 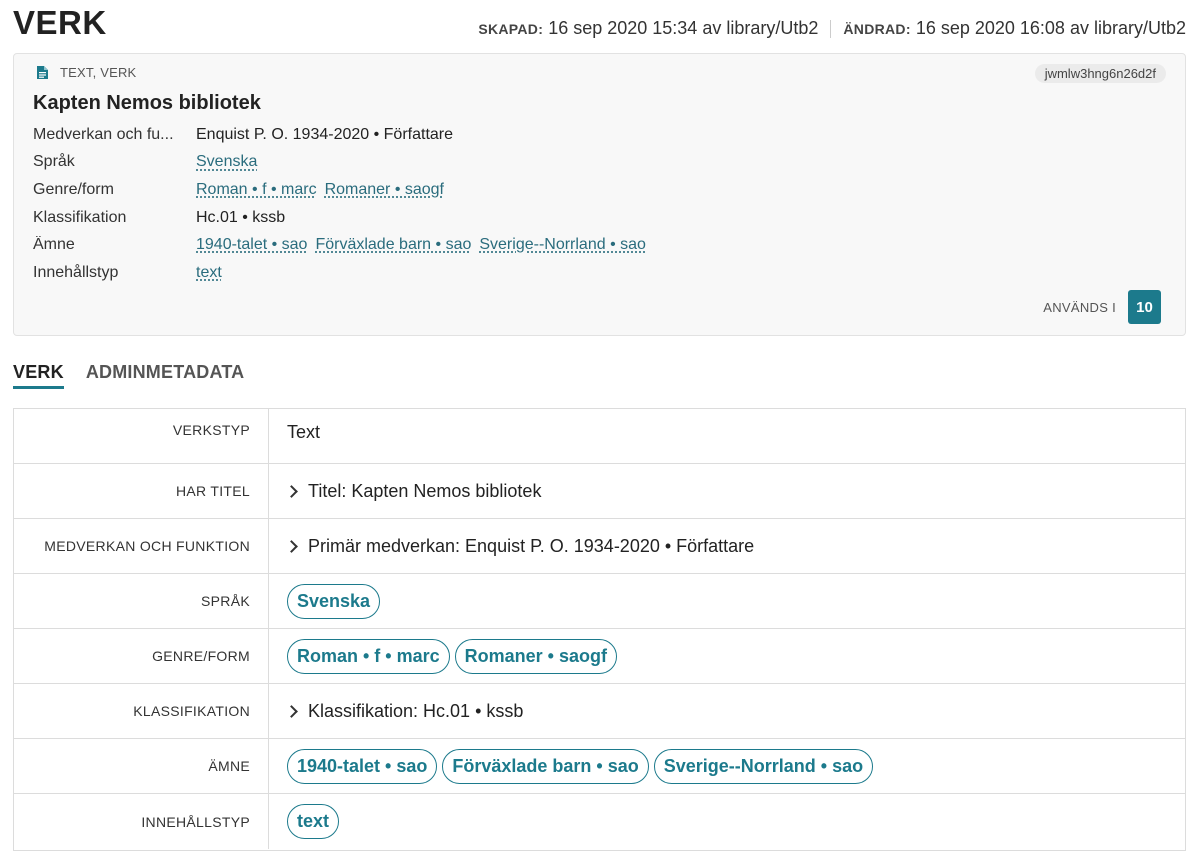 I want to click on subject-chip: Sverige--Norrland • sao, so click(x=763, y=766).